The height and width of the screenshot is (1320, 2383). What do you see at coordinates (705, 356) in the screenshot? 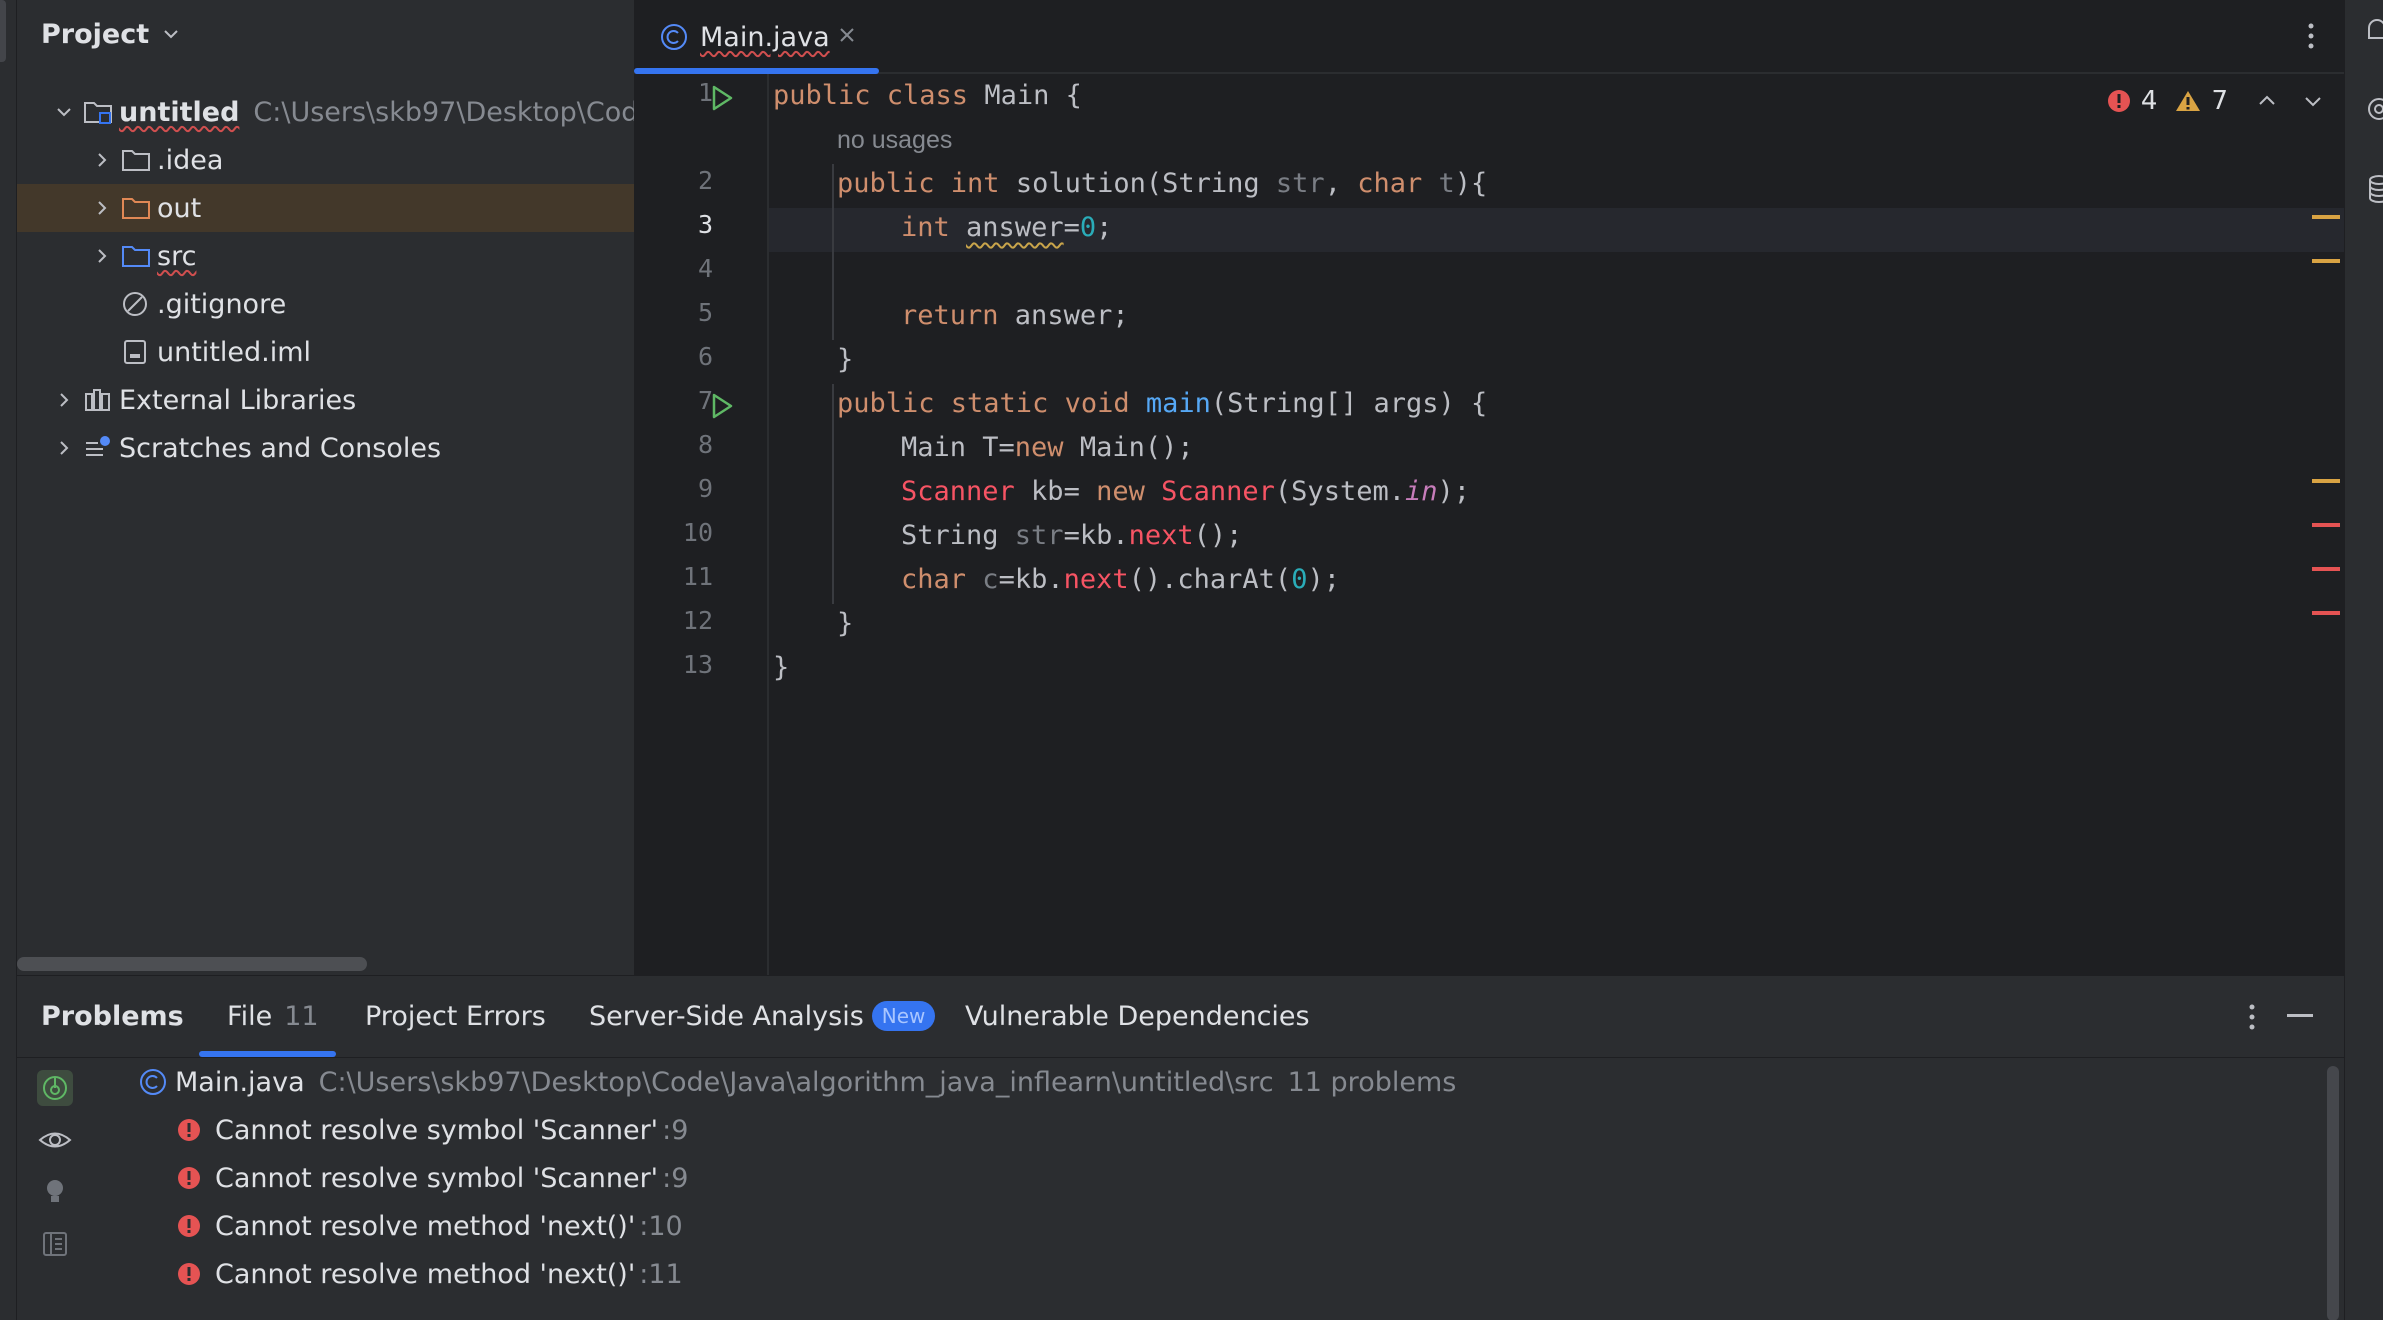
I see `line-number: 6` at bounding box center [705, 356].